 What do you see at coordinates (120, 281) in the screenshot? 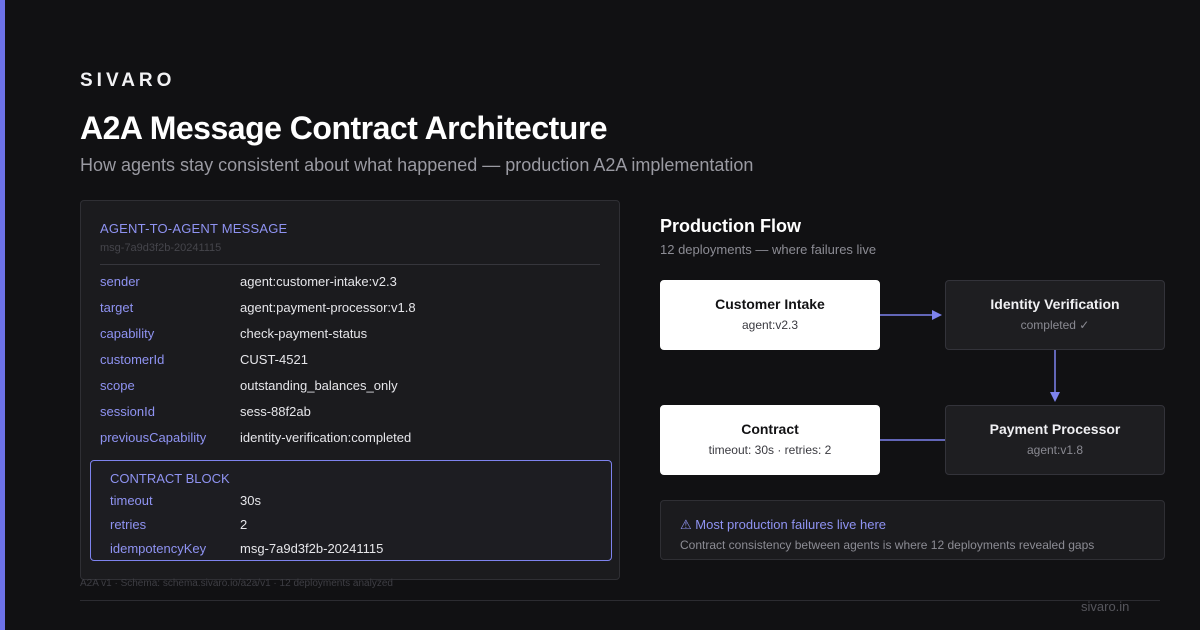
I see `field-key: sender` at bounding box center [120, 281].